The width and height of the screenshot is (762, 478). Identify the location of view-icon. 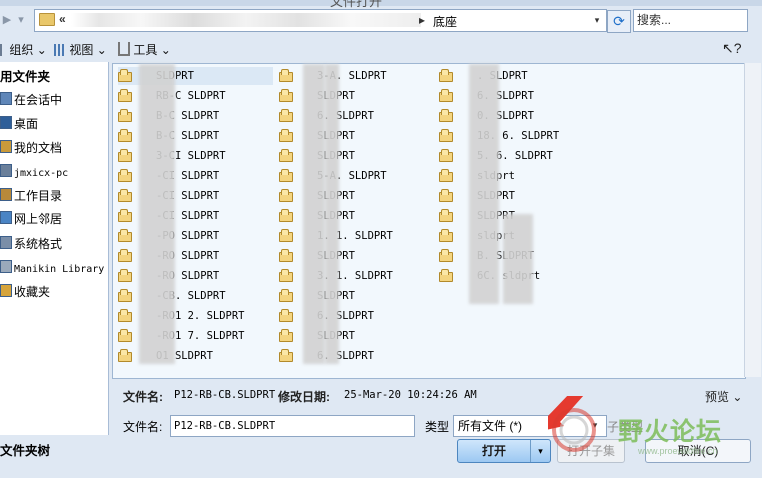
(60, 50).